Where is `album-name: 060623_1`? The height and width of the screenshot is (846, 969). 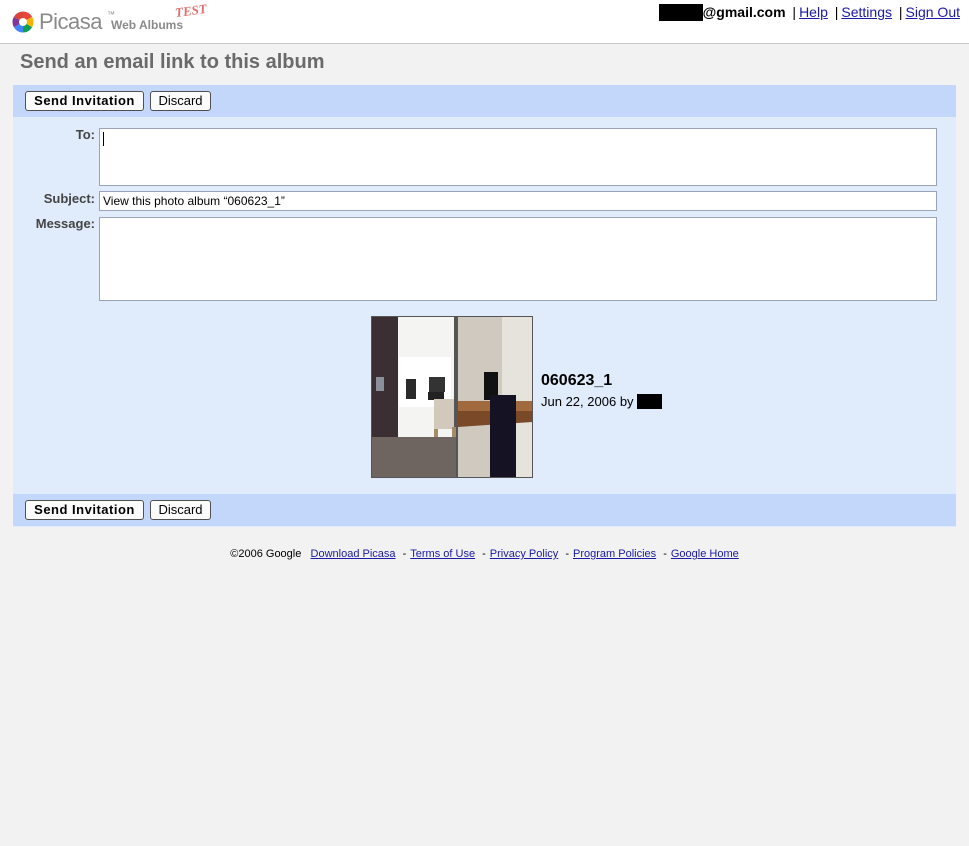 album-name: 060623_1 is located at coordinates (576, 381).